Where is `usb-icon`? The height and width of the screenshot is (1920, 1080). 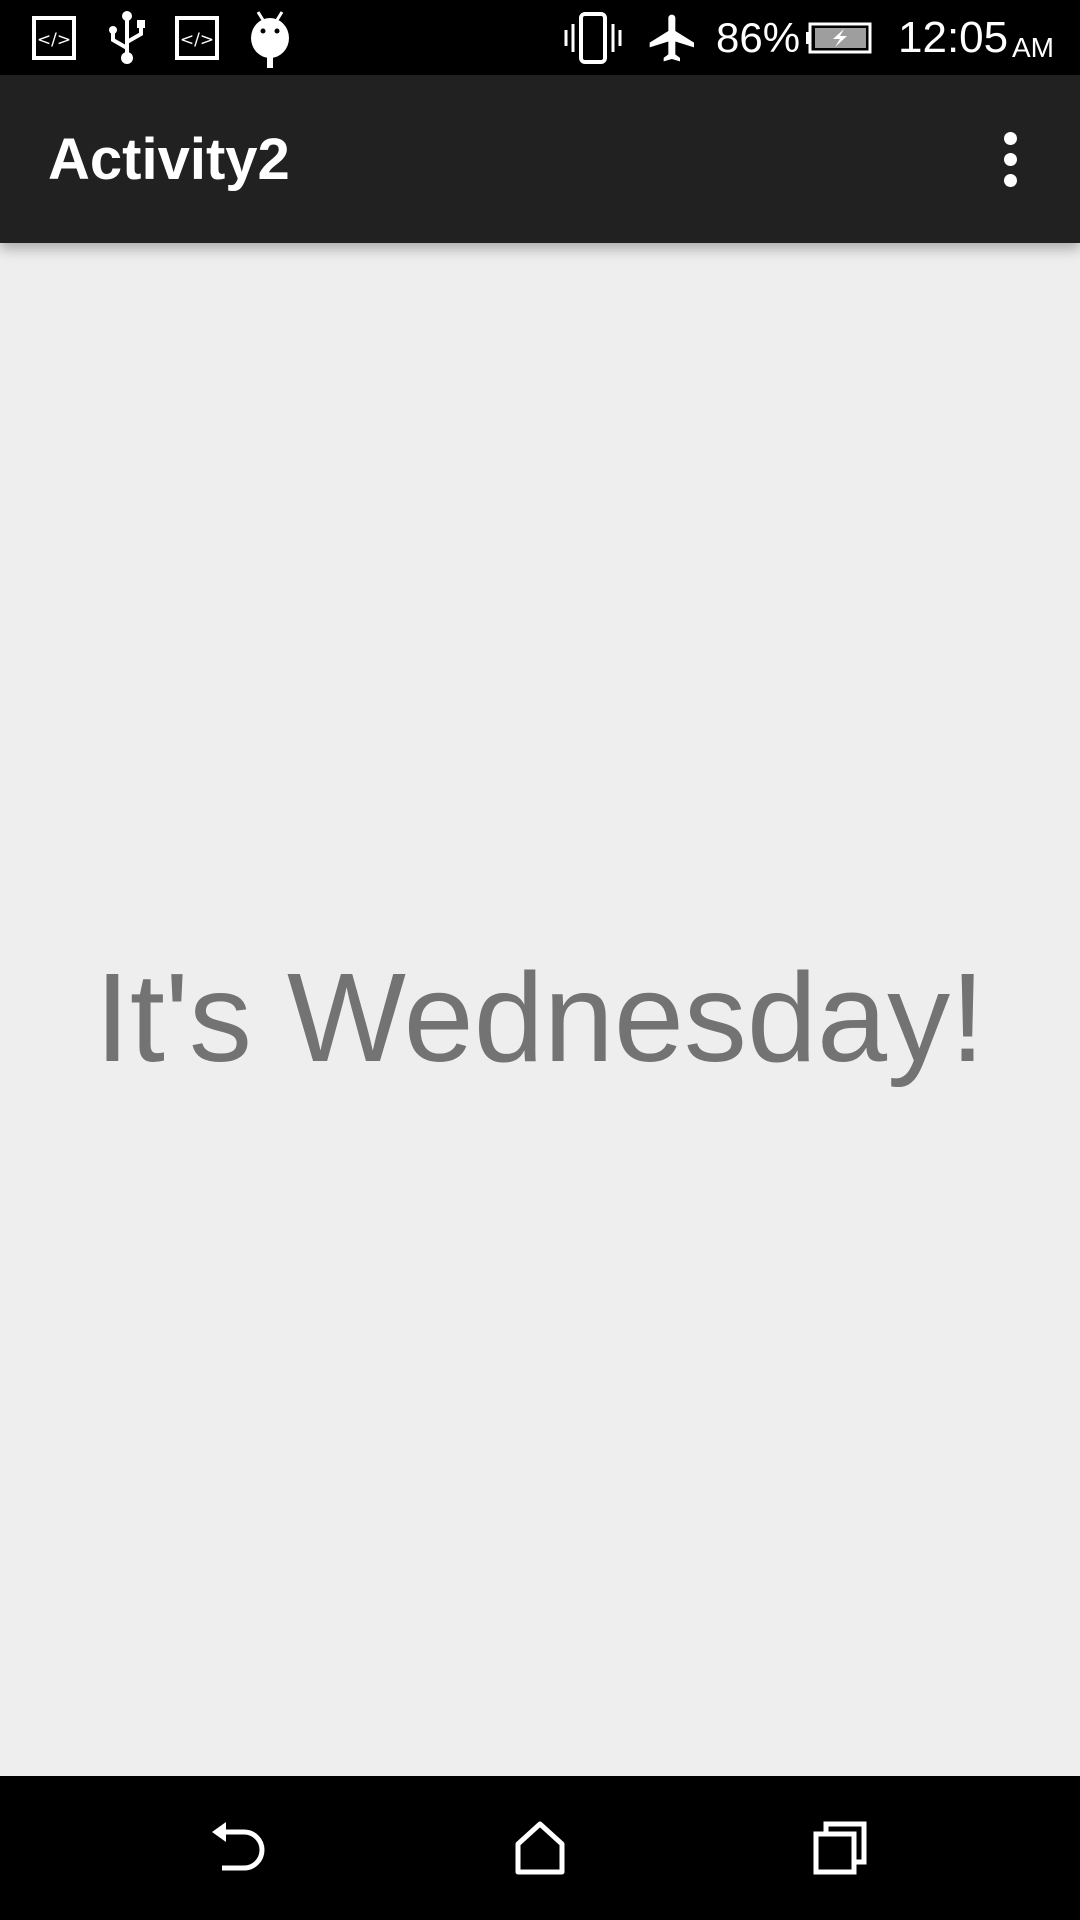
usb-icon is located at coordinates (127, 37).